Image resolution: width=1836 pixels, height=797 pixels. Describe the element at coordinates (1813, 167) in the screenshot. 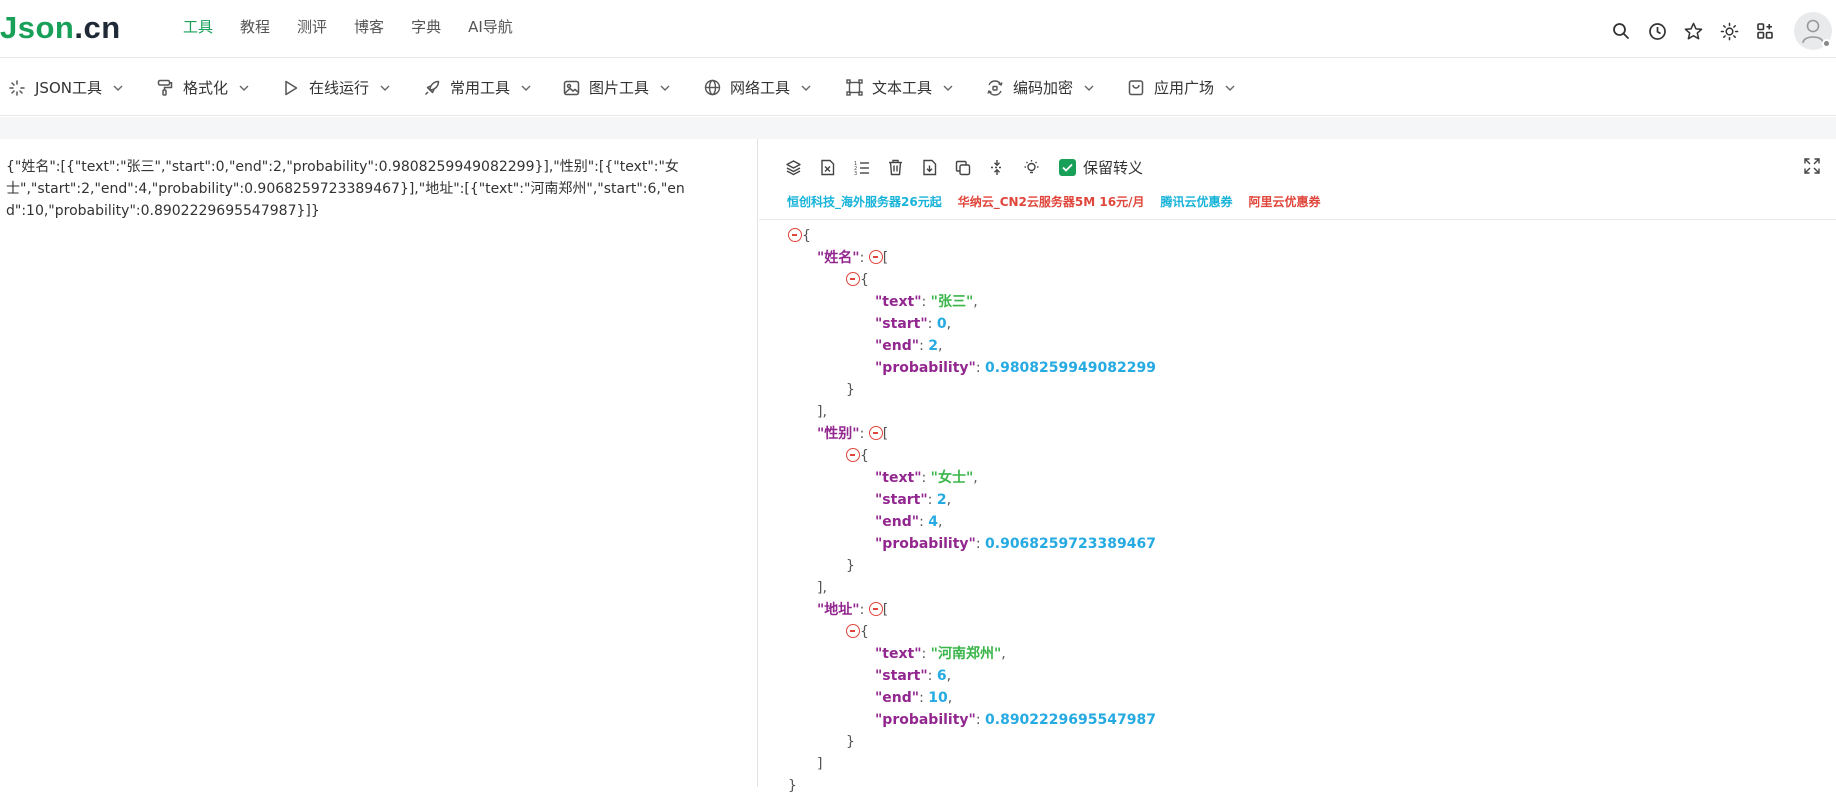

I see `fullscreen-icon` at that location.